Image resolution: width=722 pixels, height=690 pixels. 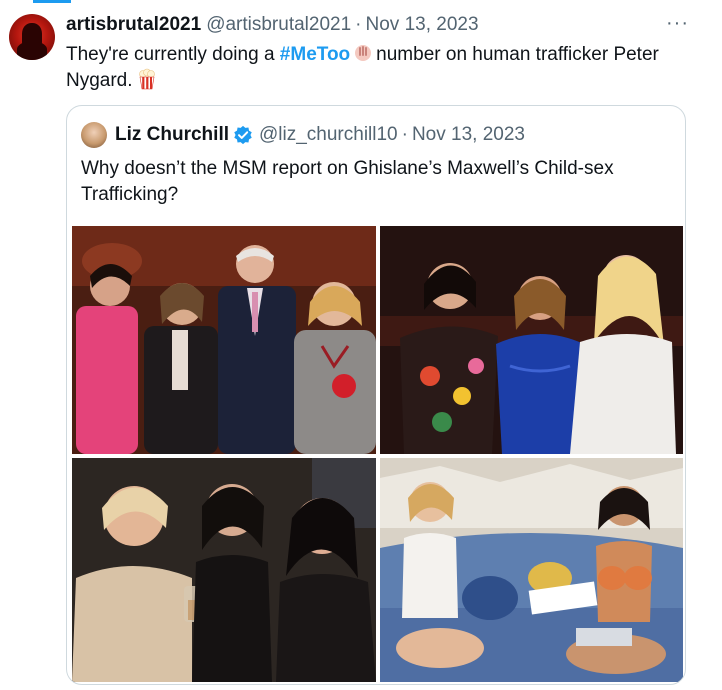 I want to click on photo-2-art, so click(x=531, y=340).